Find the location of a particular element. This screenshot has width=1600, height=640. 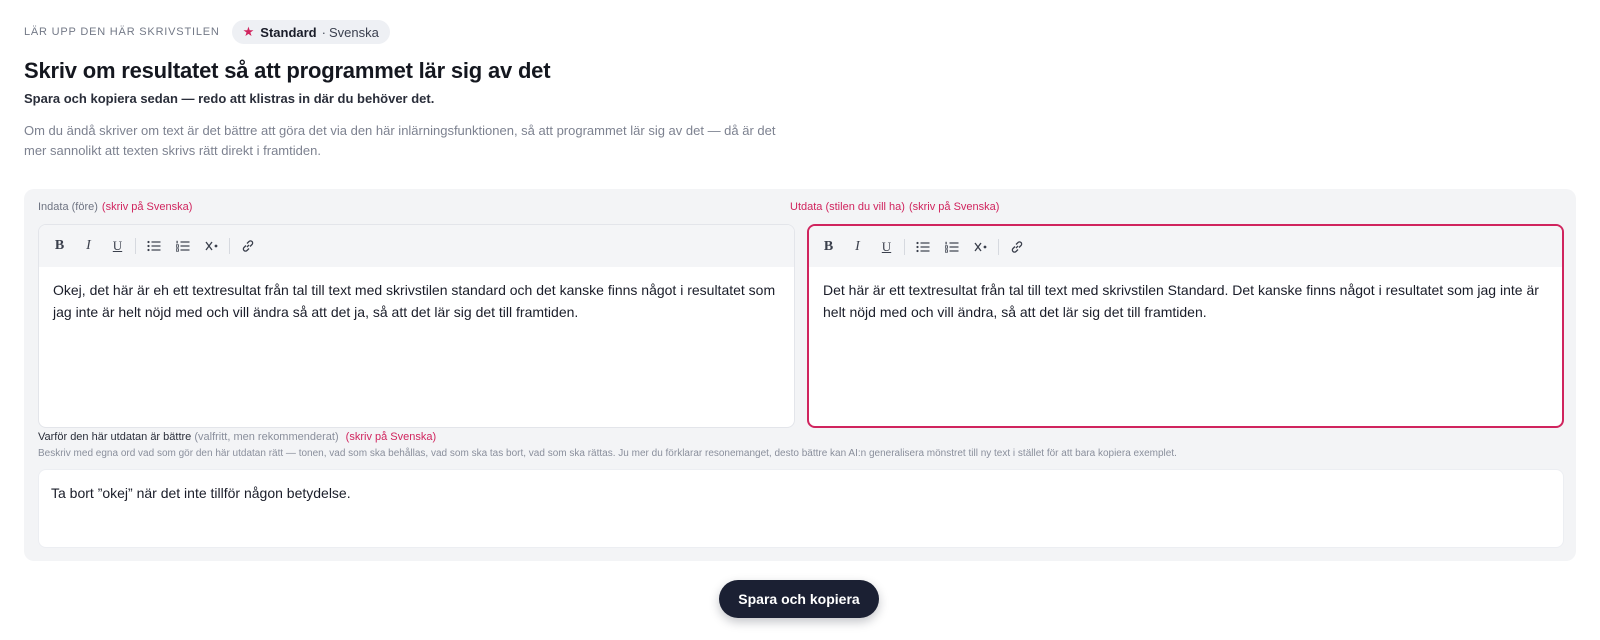

input-language-hint: (skriv på Svenska) is located at coordinates (147, 207).